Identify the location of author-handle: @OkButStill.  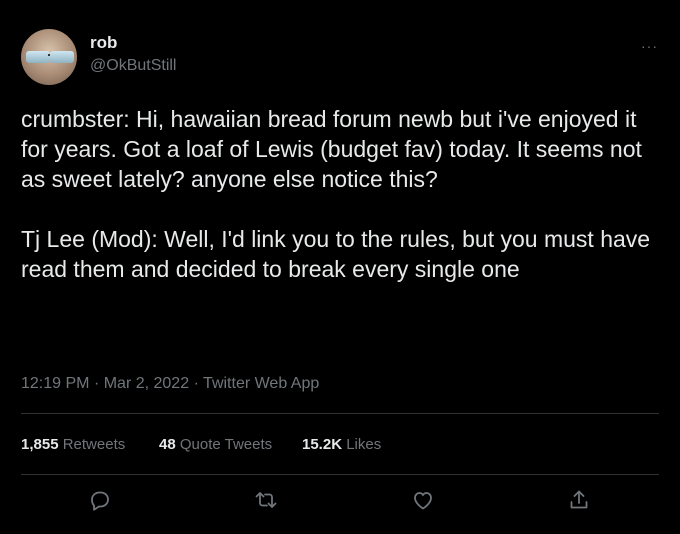
(133, 66).